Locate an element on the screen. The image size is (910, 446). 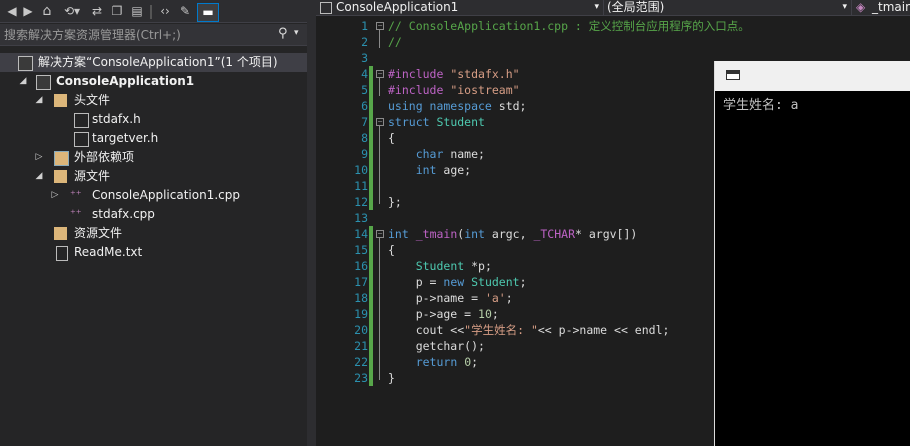
tree-item-main-cpp: ▷ ⁺⁺ ConsoleApplication1.cpp is located at coordinates (153, 195).